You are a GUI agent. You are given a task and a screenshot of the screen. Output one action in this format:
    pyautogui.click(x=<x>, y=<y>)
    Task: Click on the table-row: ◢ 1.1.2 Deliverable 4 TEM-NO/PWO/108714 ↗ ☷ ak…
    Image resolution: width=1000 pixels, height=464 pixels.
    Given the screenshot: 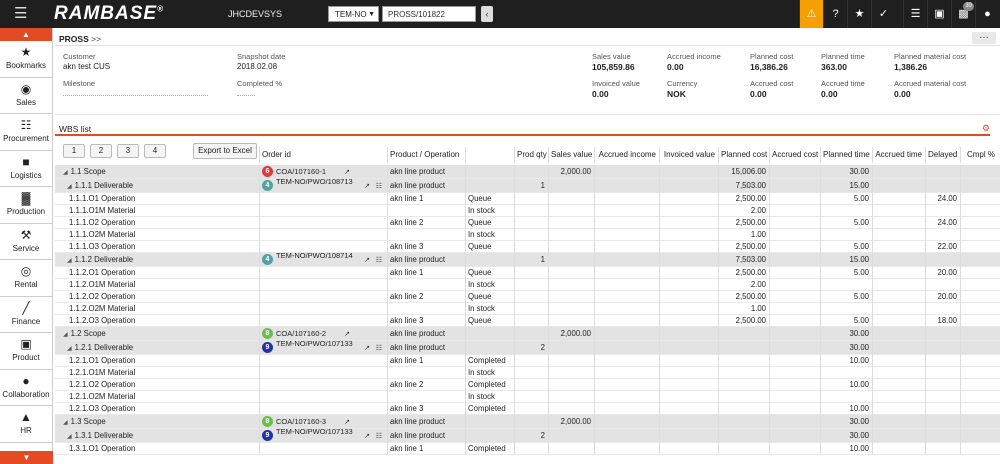 What is the action you would take?
    pyautogui.click(x=527, y=260)
    